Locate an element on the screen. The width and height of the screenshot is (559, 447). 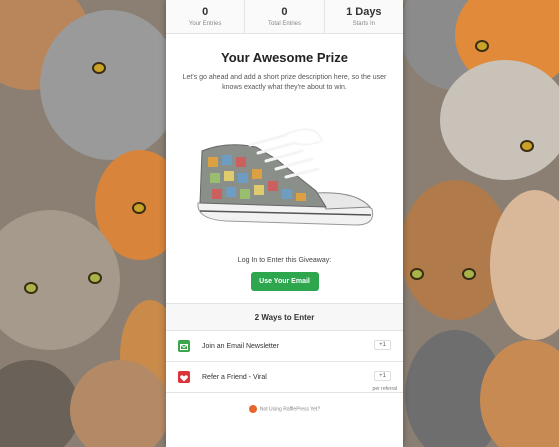
entry-label: Refer a Friend - Viral is located at coordinates (234, 377).